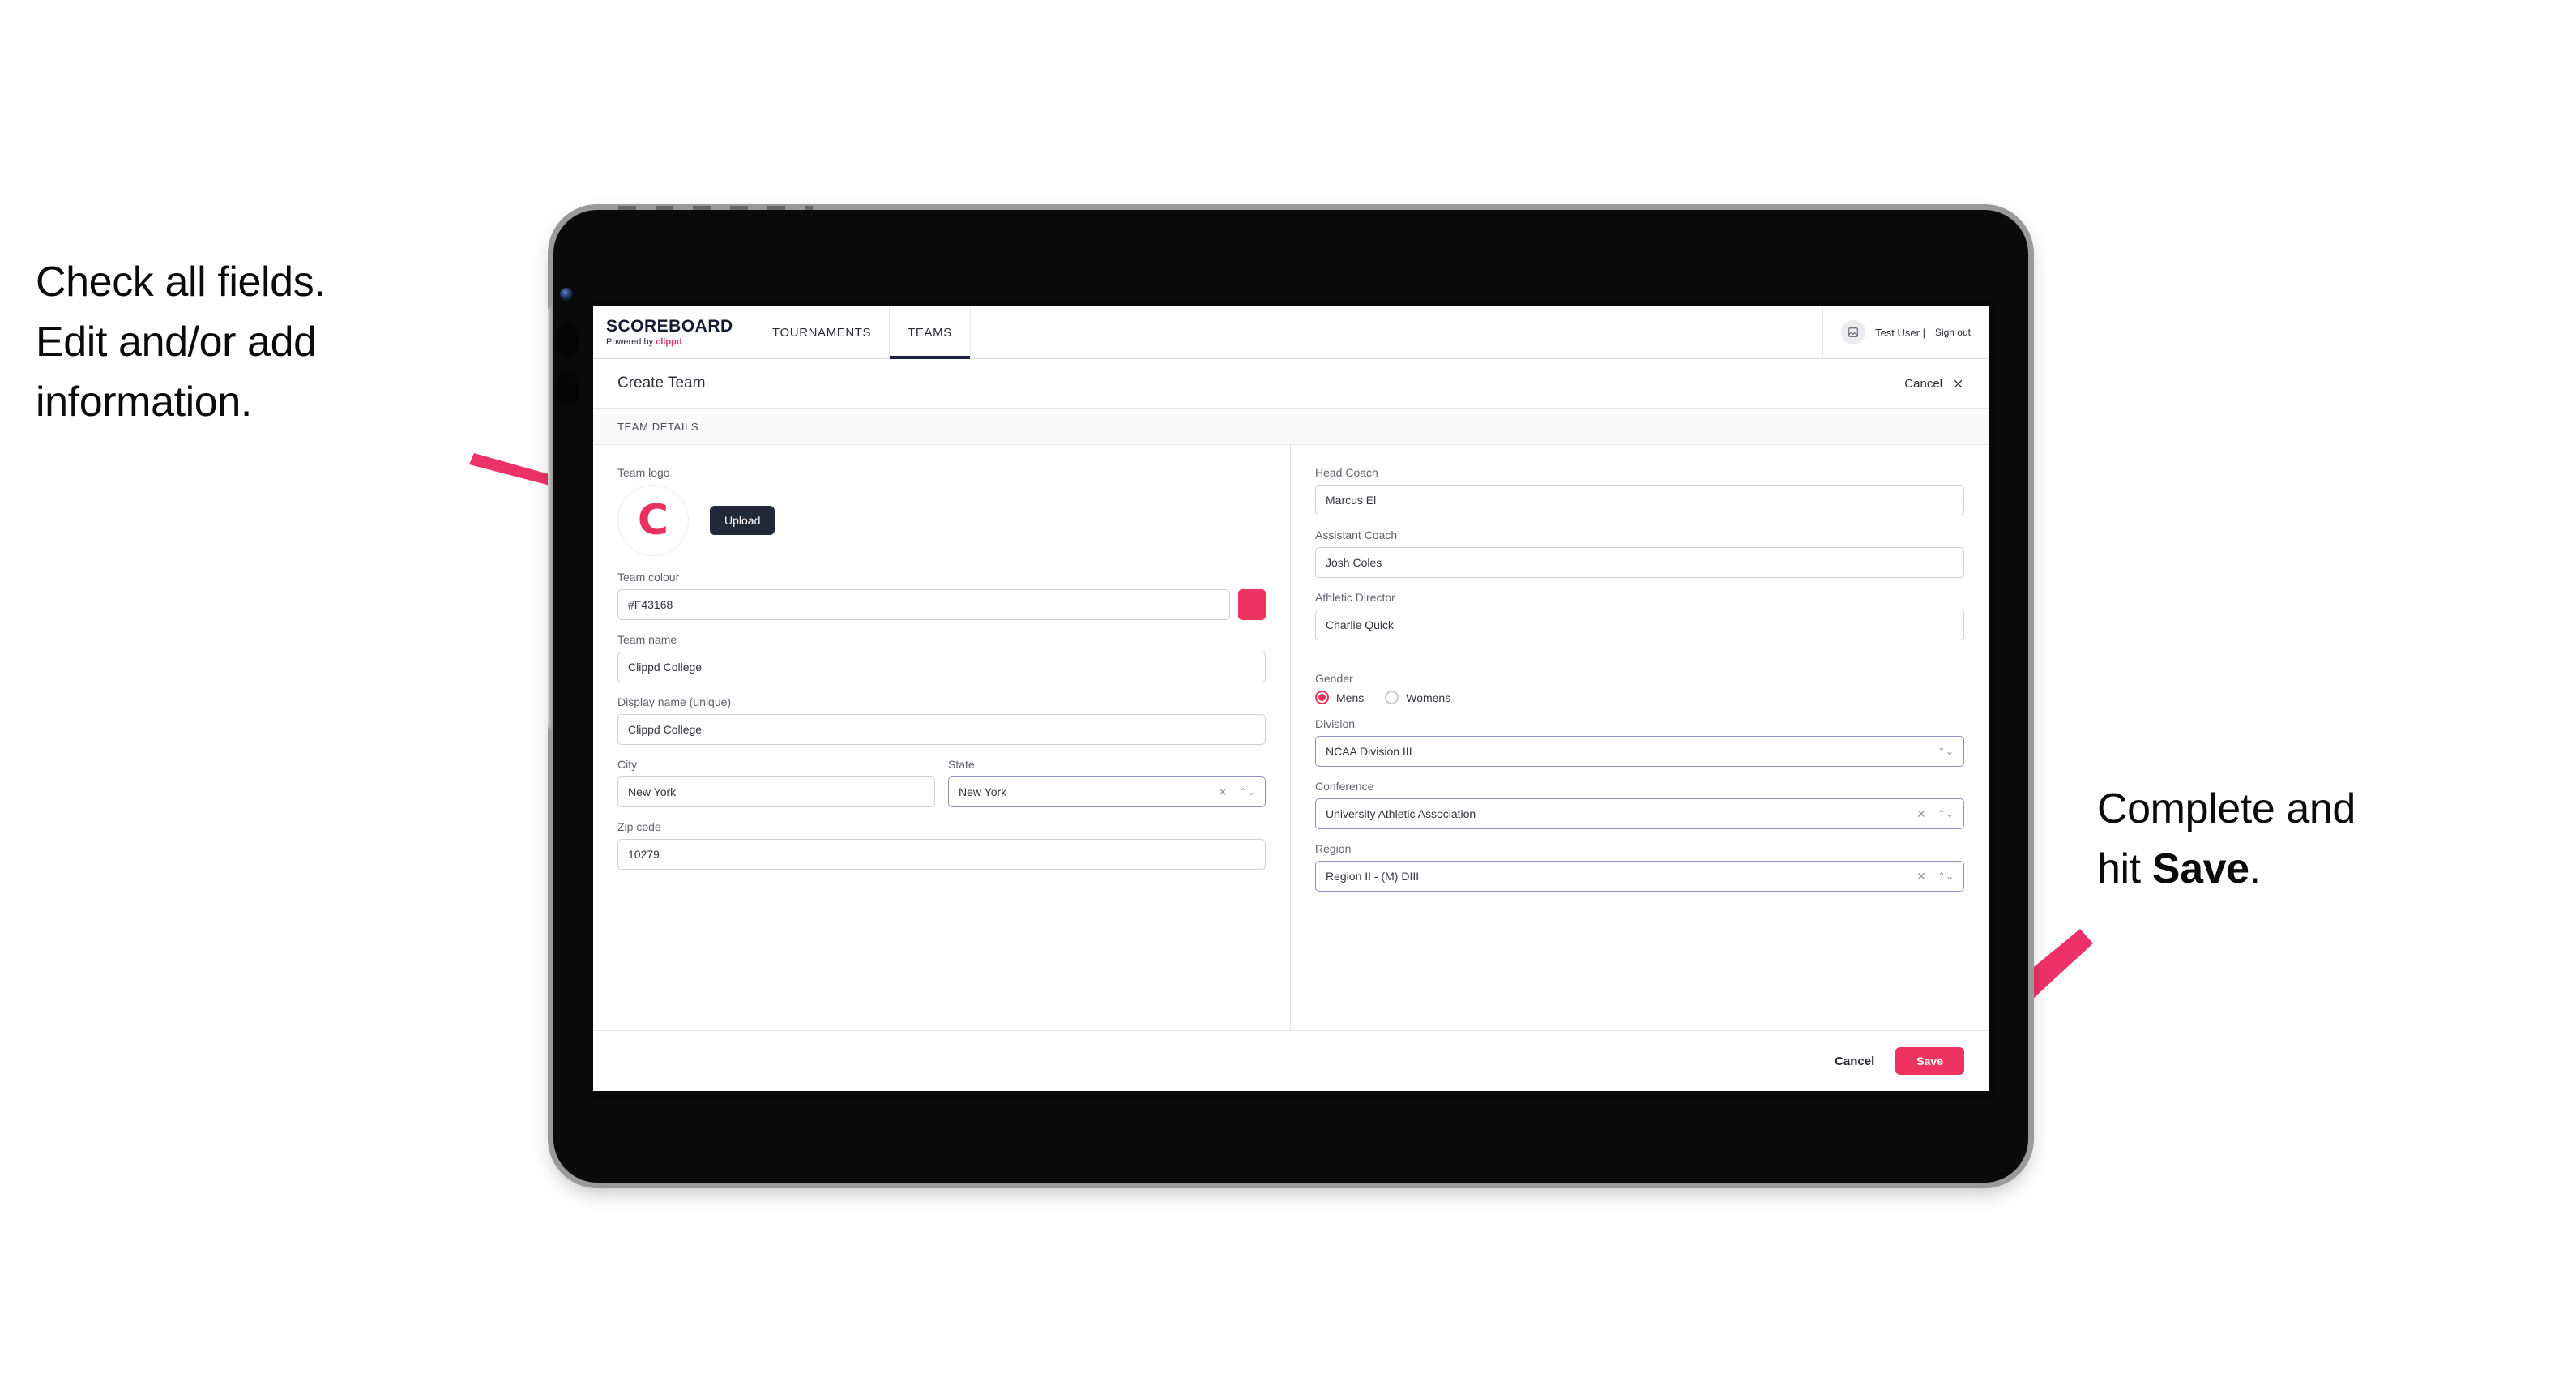  I want to click on image-placeholder-icon, so click(1853, 332).